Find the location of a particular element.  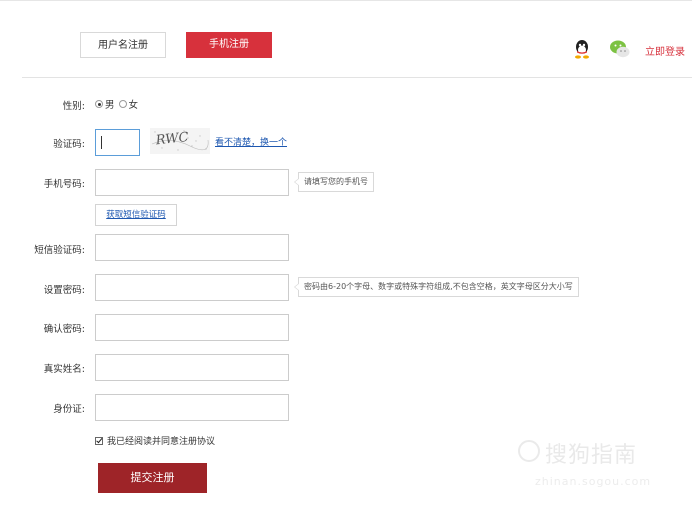

gender-female-radio is located at coordinates (122, 104).